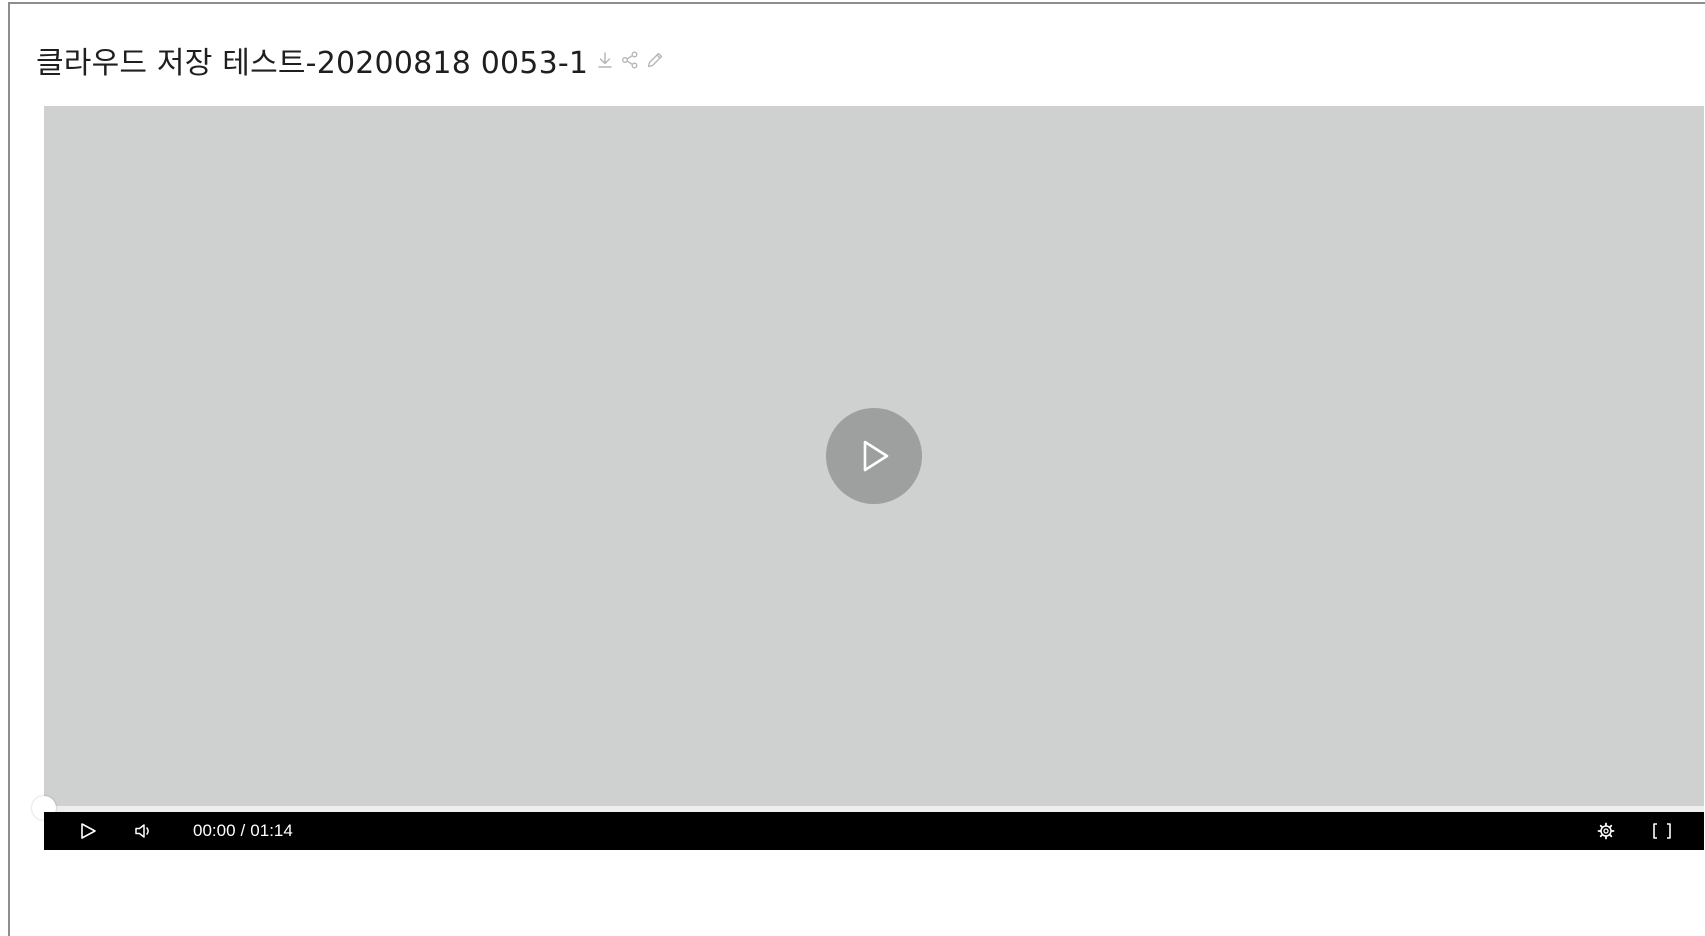  What do you see at coordinates (214, 830) in the screenshot?
I see `current-time: 00:00` at bounding box center [214, 830].